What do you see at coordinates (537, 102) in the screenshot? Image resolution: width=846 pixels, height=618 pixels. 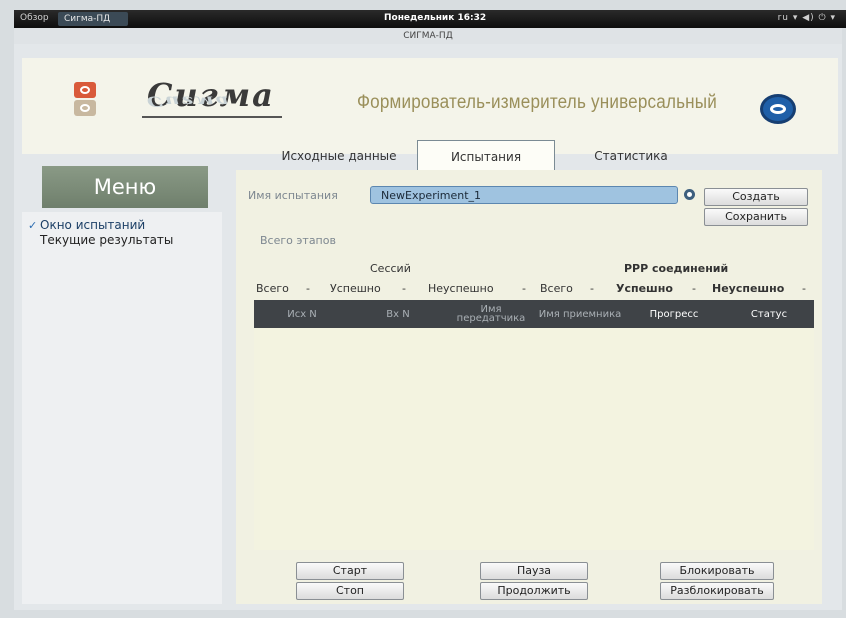 I see `product-title: Формирователь-измеритель универсальный` at bounding box center [537, 102].